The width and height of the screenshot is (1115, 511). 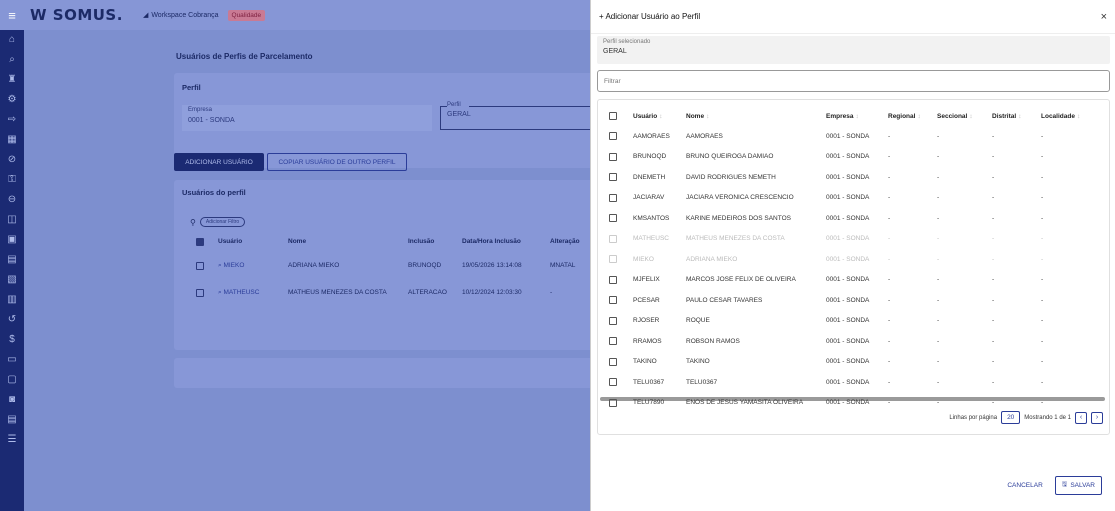 I want to click on history-icon: ↺, so click(x=12, y=320).